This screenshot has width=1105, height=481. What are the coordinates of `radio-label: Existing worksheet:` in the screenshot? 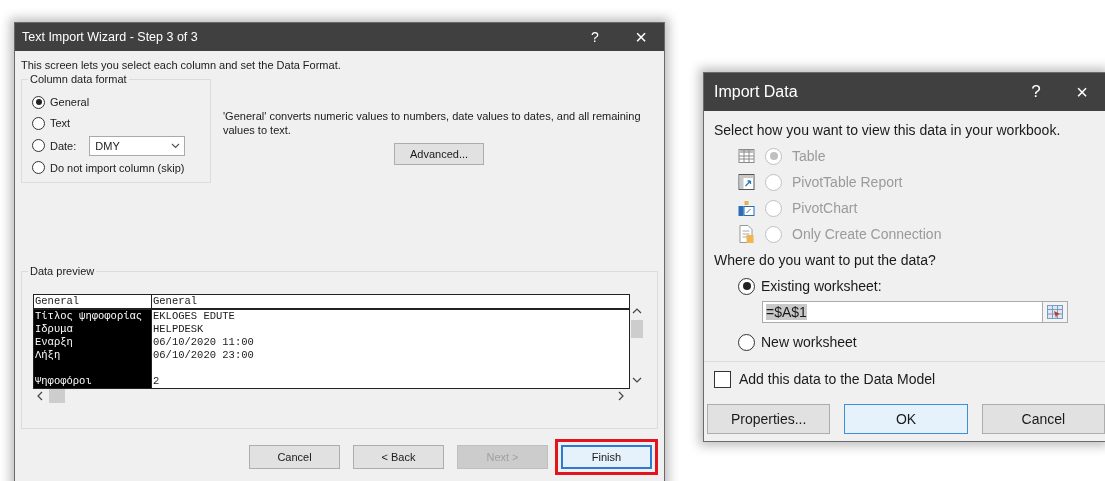 It's located at (821, 286).